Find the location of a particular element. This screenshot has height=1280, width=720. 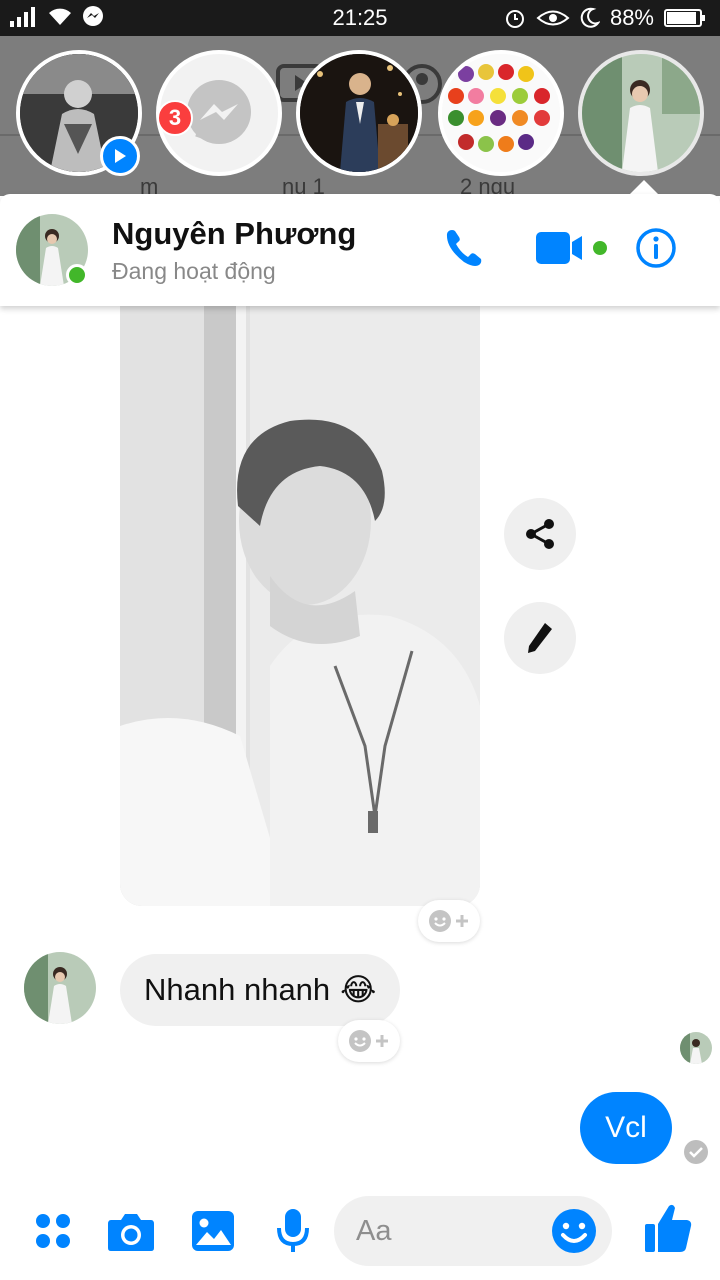

incoming-message-bubble: Nhanh nhanh 😂 is located at coordinates (260, 990).